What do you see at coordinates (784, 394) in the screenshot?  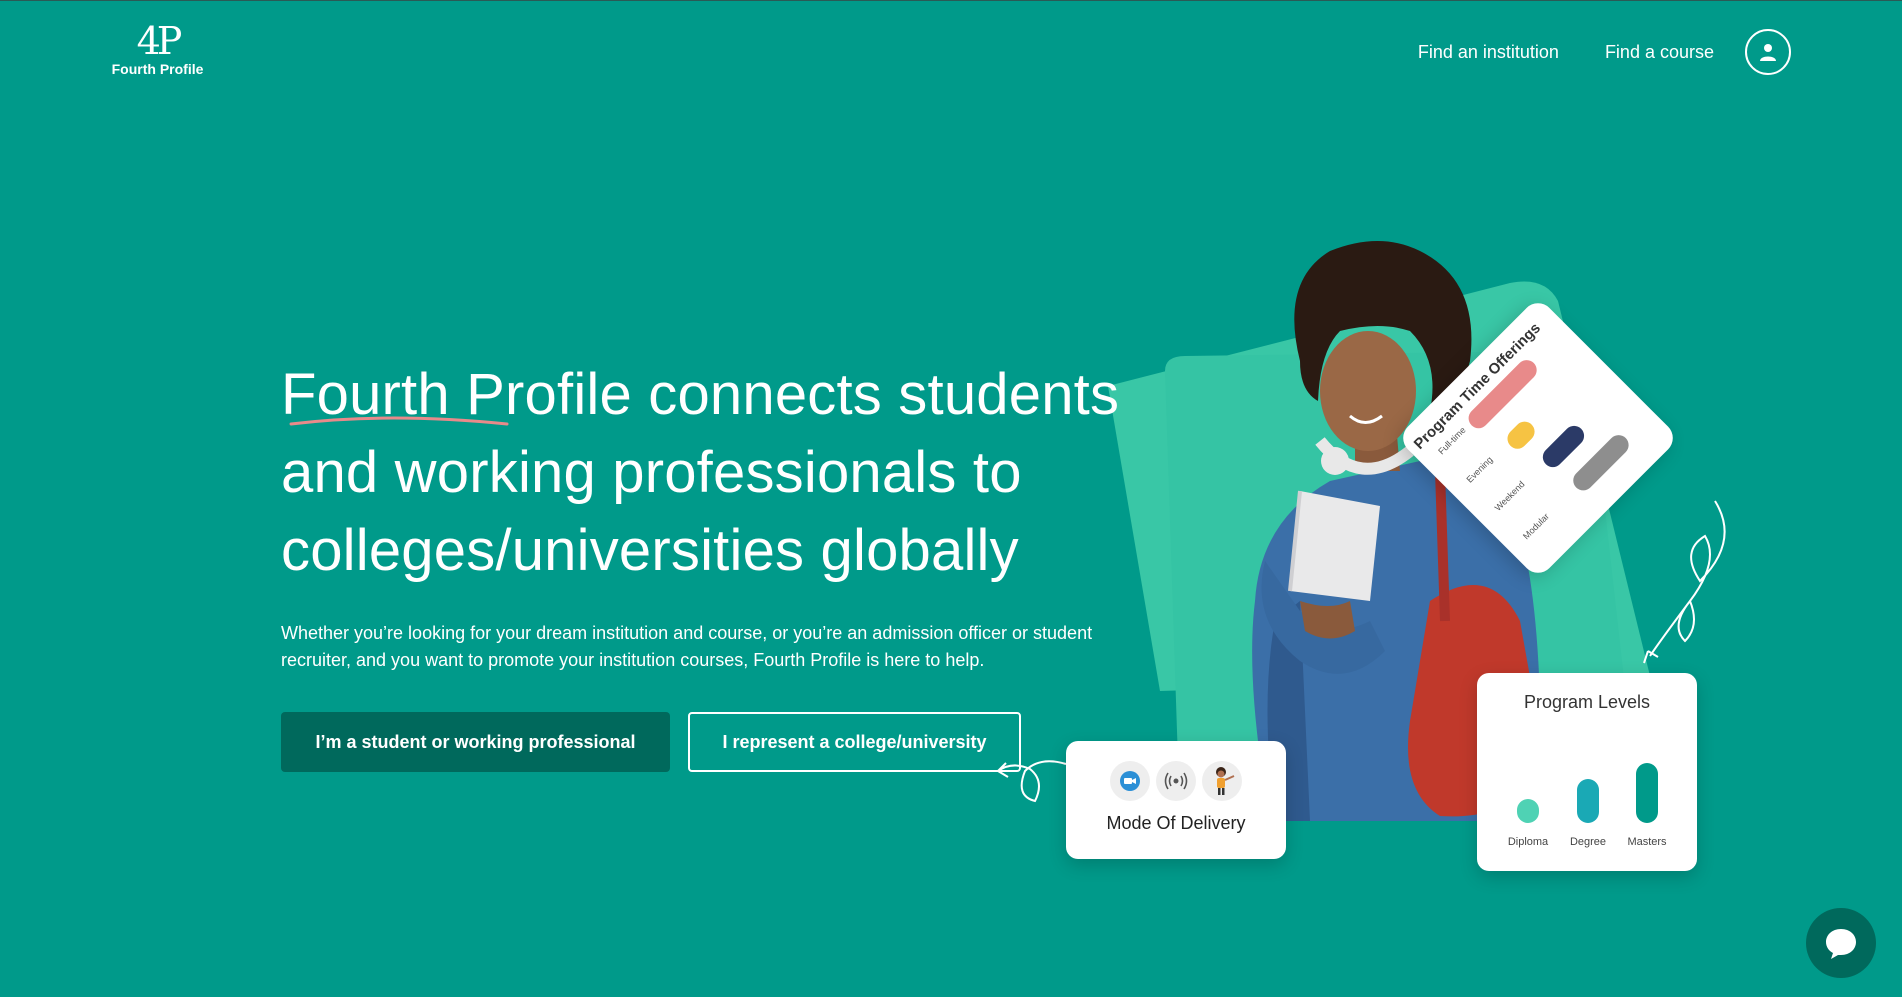 I see `headline-line1-rest: Profile connects students` at bounding box center [784, 394].